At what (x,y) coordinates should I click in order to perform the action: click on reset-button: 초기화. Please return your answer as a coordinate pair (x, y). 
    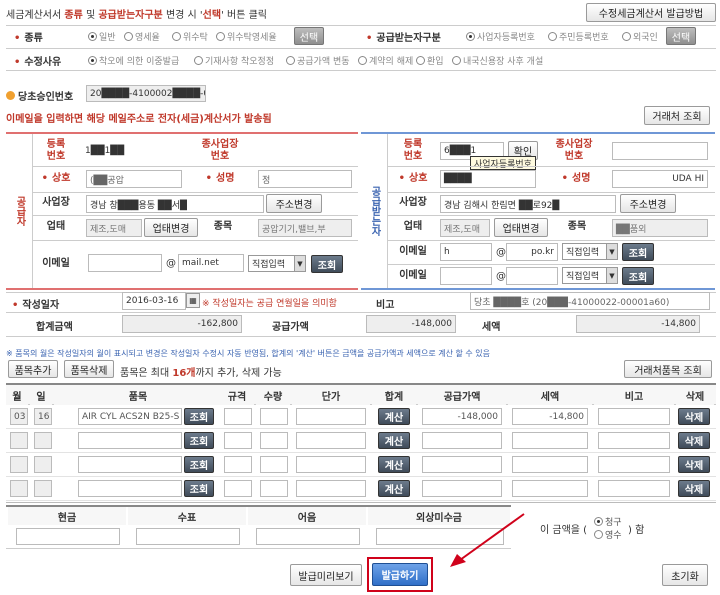
    Looking at the image, I should click on (685, 575).